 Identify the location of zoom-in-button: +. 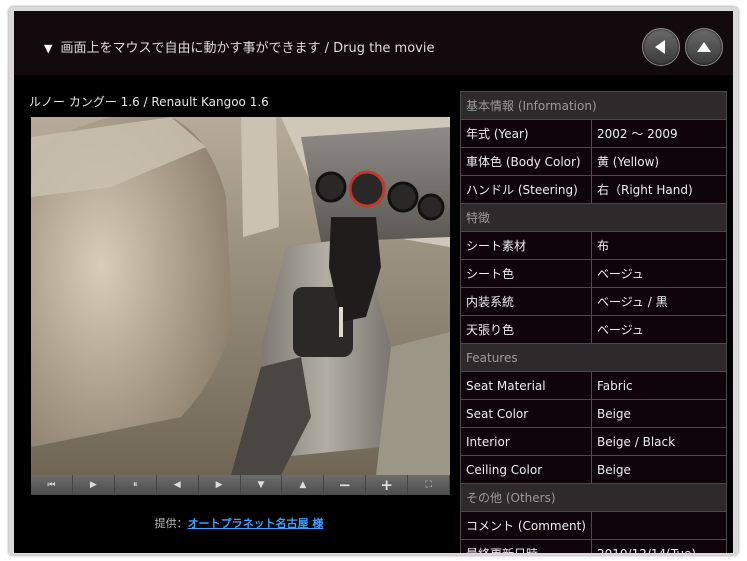
(387, 485).